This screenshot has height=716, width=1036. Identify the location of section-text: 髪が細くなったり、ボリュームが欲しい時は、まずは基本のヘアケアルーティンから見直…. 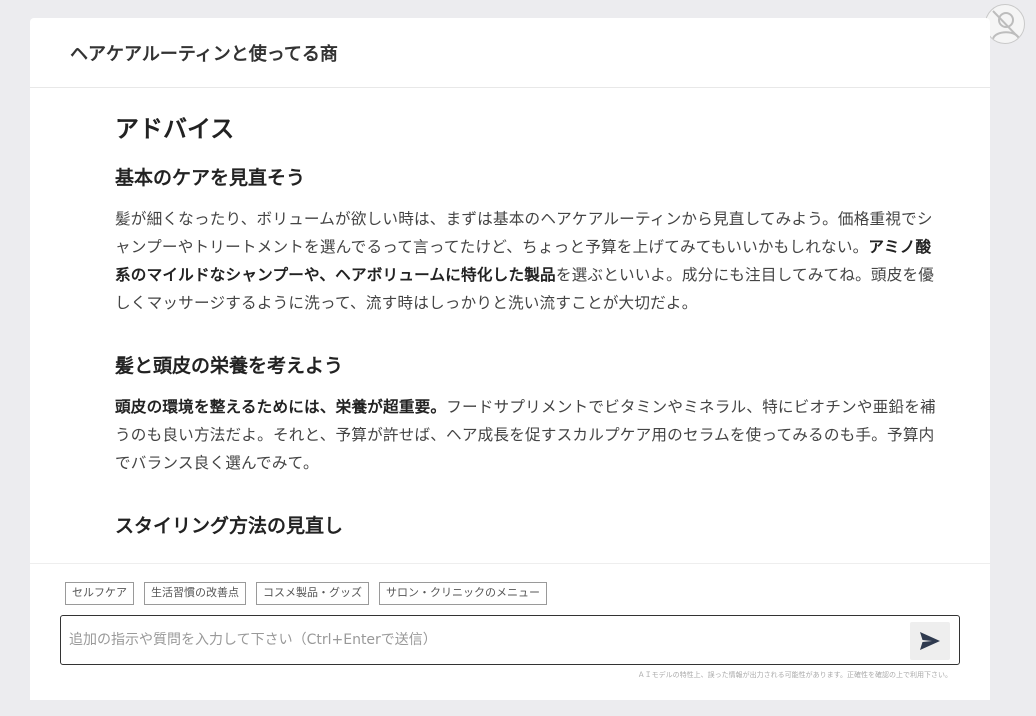
(524, 233).